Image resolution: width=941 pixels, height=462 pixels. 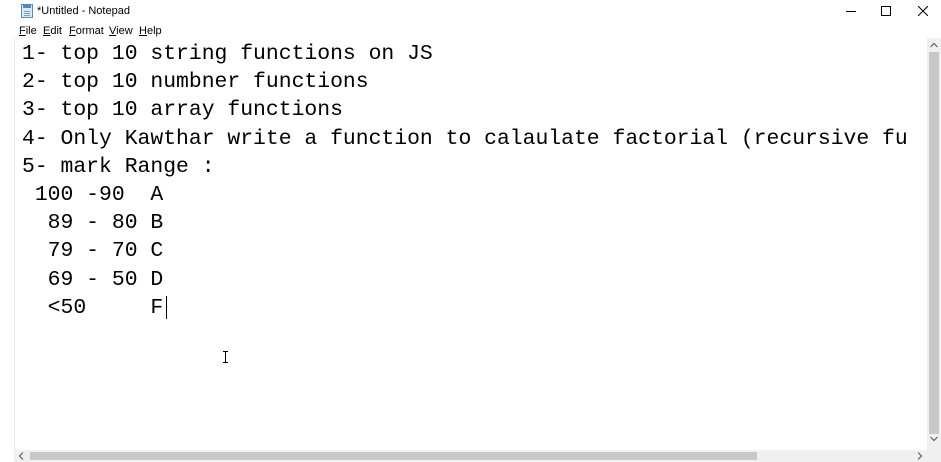 What do you see at coordinates (121, 31) in the screenshot?
I see `menu-view: View` at bounding box center [121, 31].